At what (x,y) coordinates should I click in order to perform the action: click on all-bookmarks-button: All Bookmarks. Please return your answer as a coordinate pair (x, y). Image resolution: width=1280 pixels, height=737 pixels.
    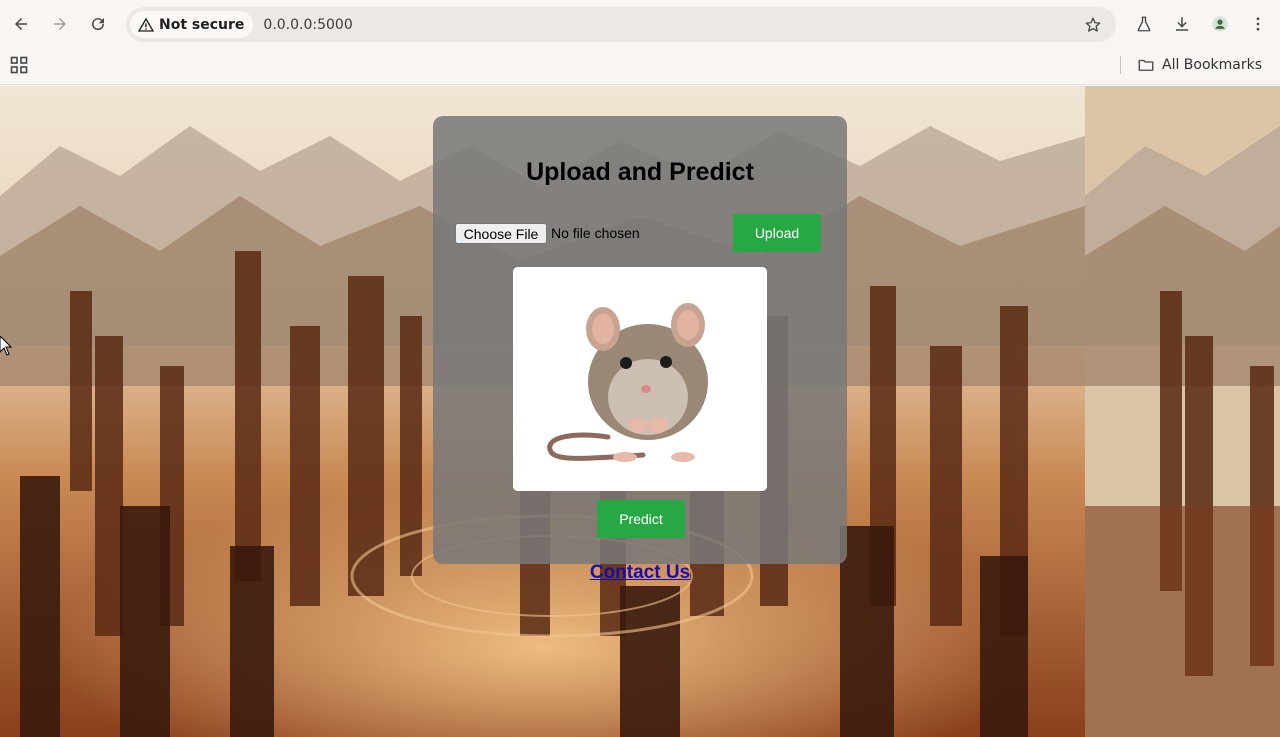
    Looking at the image, I should click on (1199, 65).